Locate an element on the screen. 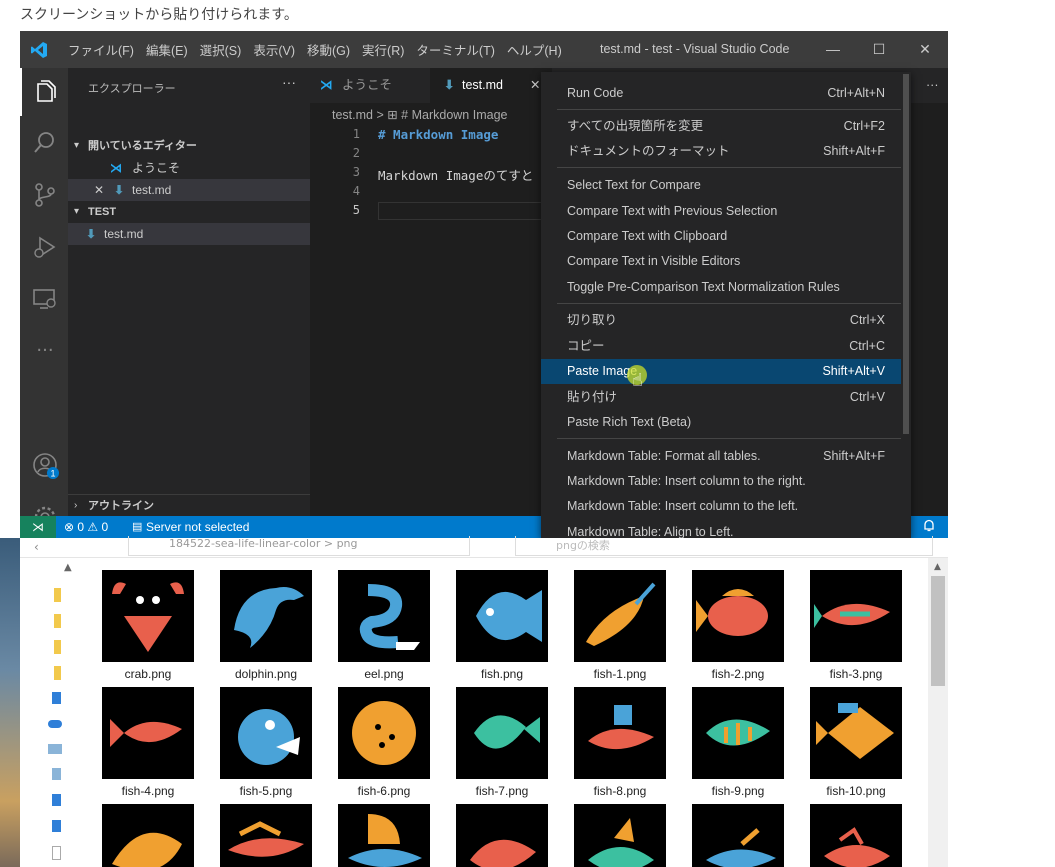 The image size is (1055, 867). menu-item-paste-rich-text: Paste Rich Text (Beta) is located at coordinates (721, 422).